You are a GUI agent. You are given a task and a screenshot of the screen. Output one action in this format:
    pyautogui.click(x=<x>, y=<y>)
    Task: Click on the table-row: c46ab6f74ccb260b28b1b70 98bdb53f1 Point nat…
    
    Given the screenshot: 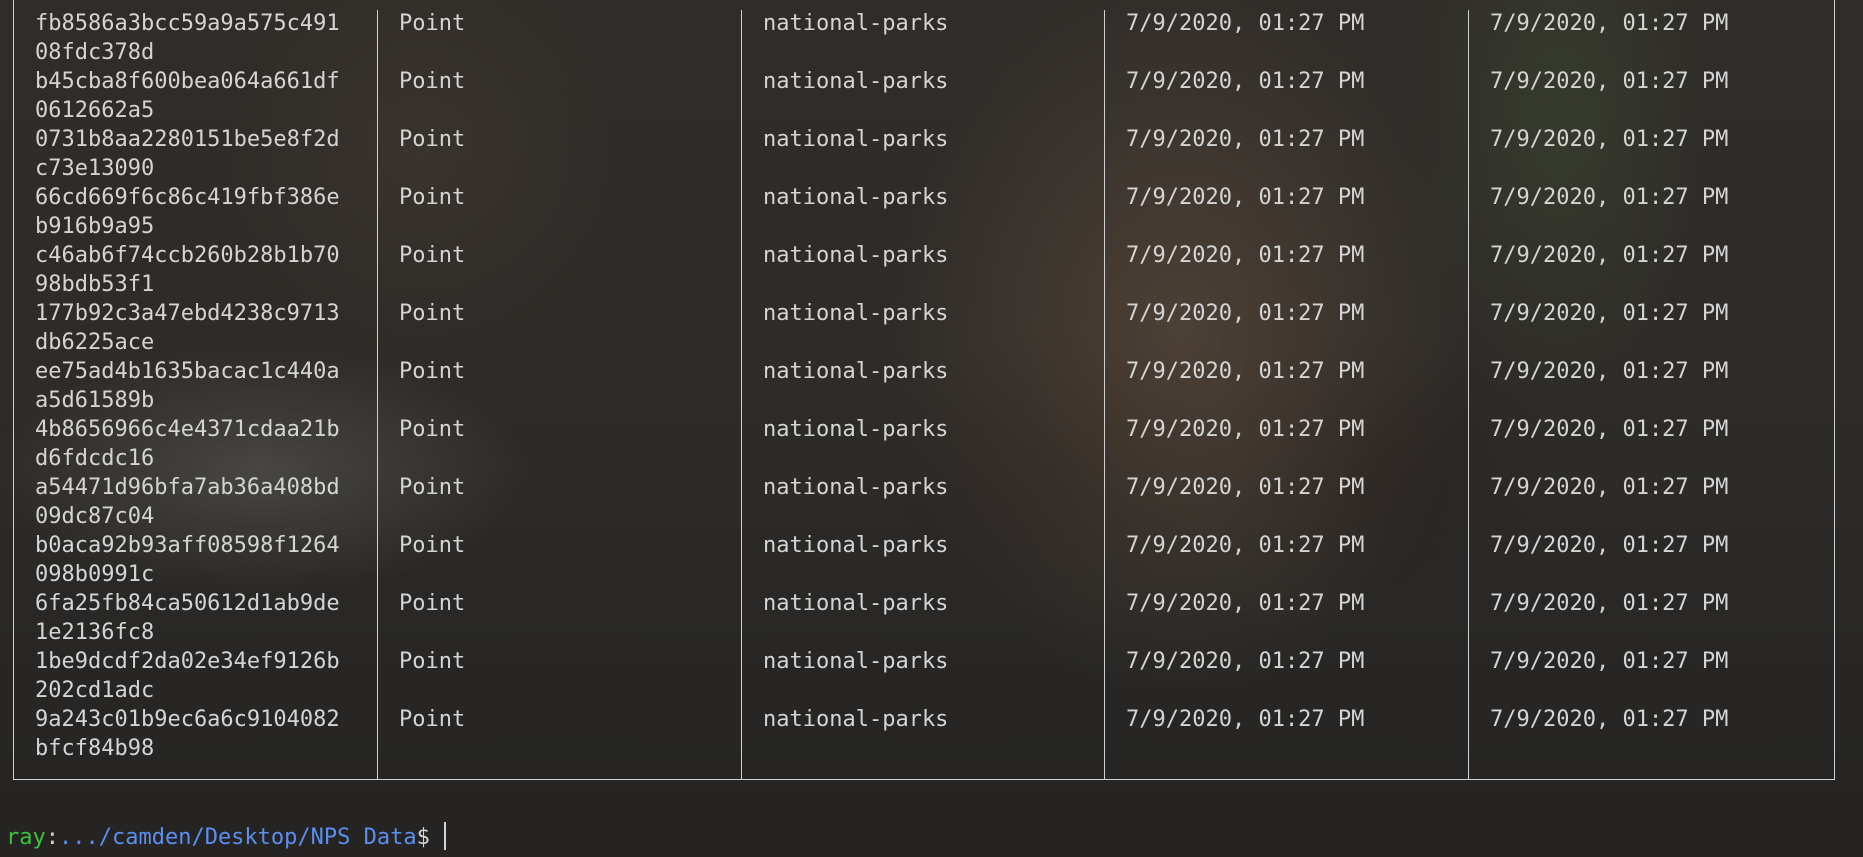 What is the action you would take?
    pyautogui.click(x=931, y=270)
    